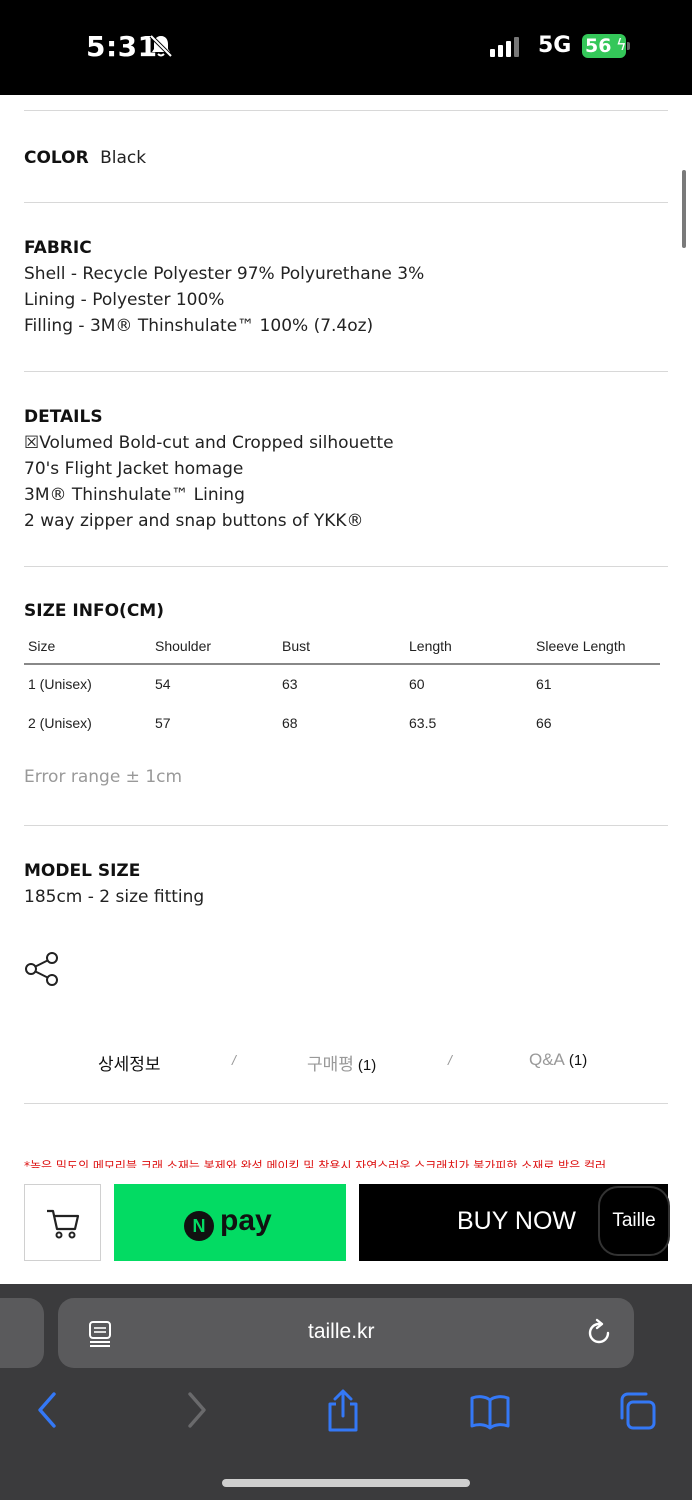  Describe the element at coordinates (246, 1220) in the screenshot. I see `npay-label: pay` at that location.